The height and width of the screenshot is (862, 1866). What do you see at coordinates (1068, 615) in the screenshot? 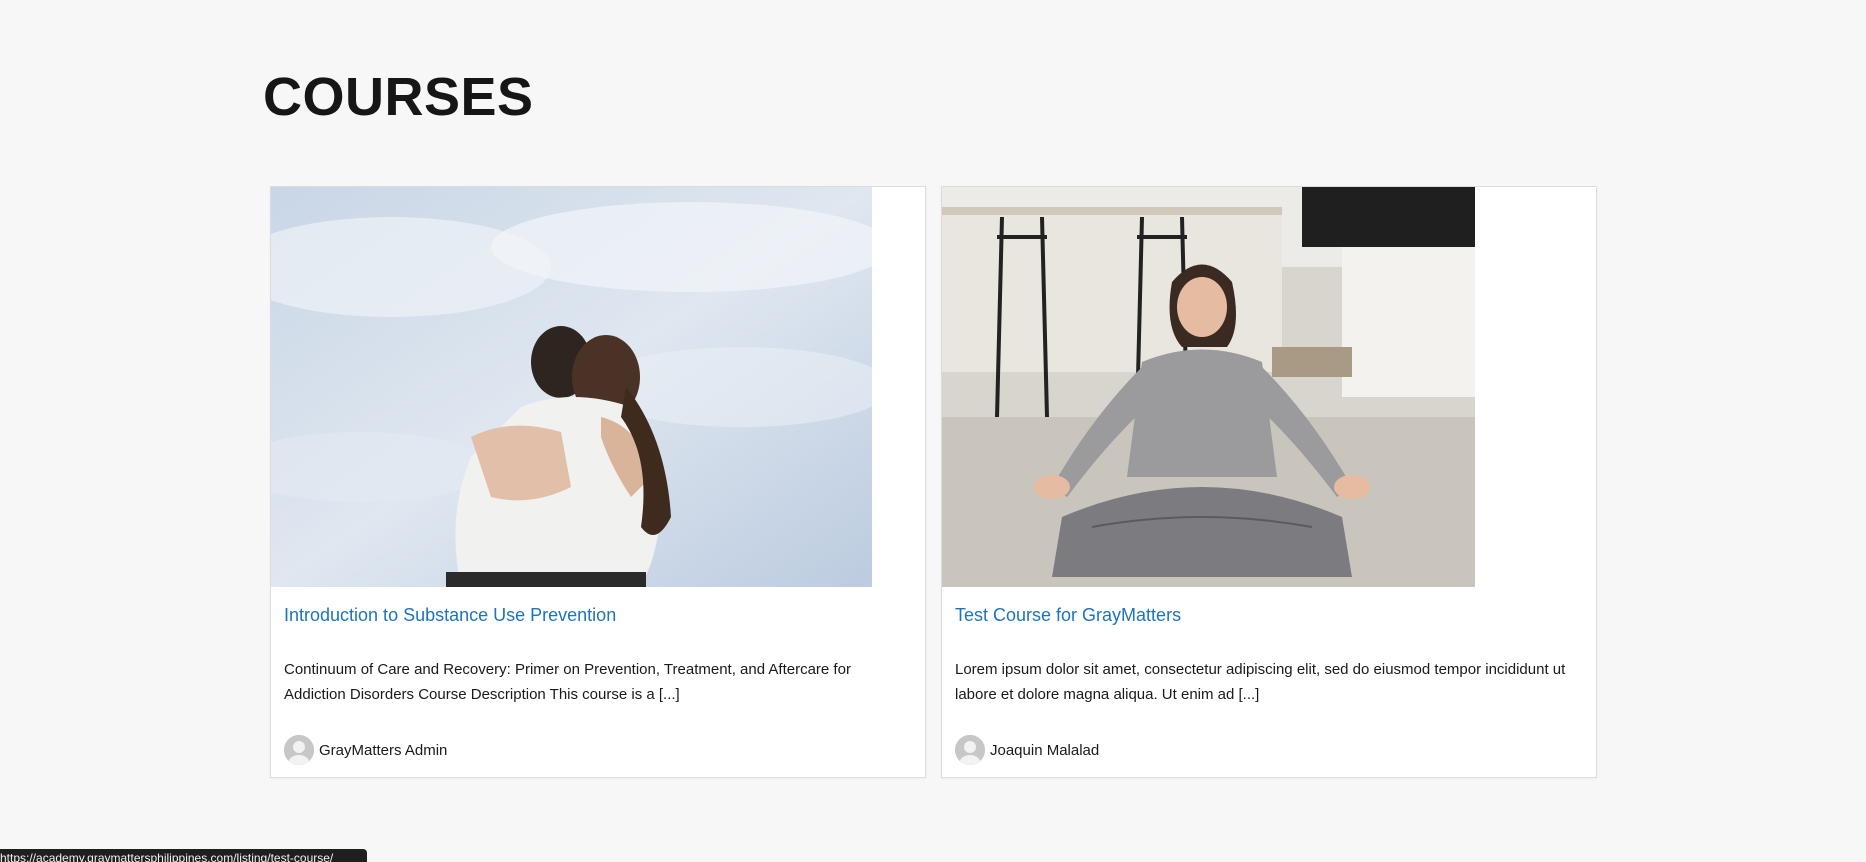
I see `course-title-link: Test Course for GrayMatters` at bounding box center [1068, 615].